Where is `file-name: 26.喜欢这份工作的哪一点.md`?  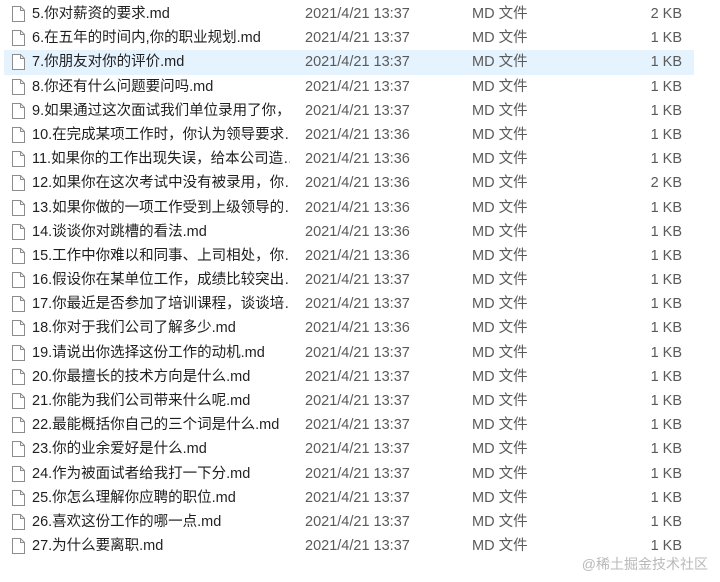
file-name: 26.喜欢这份工作的哪一点.md is located at coordinates (127, 521).